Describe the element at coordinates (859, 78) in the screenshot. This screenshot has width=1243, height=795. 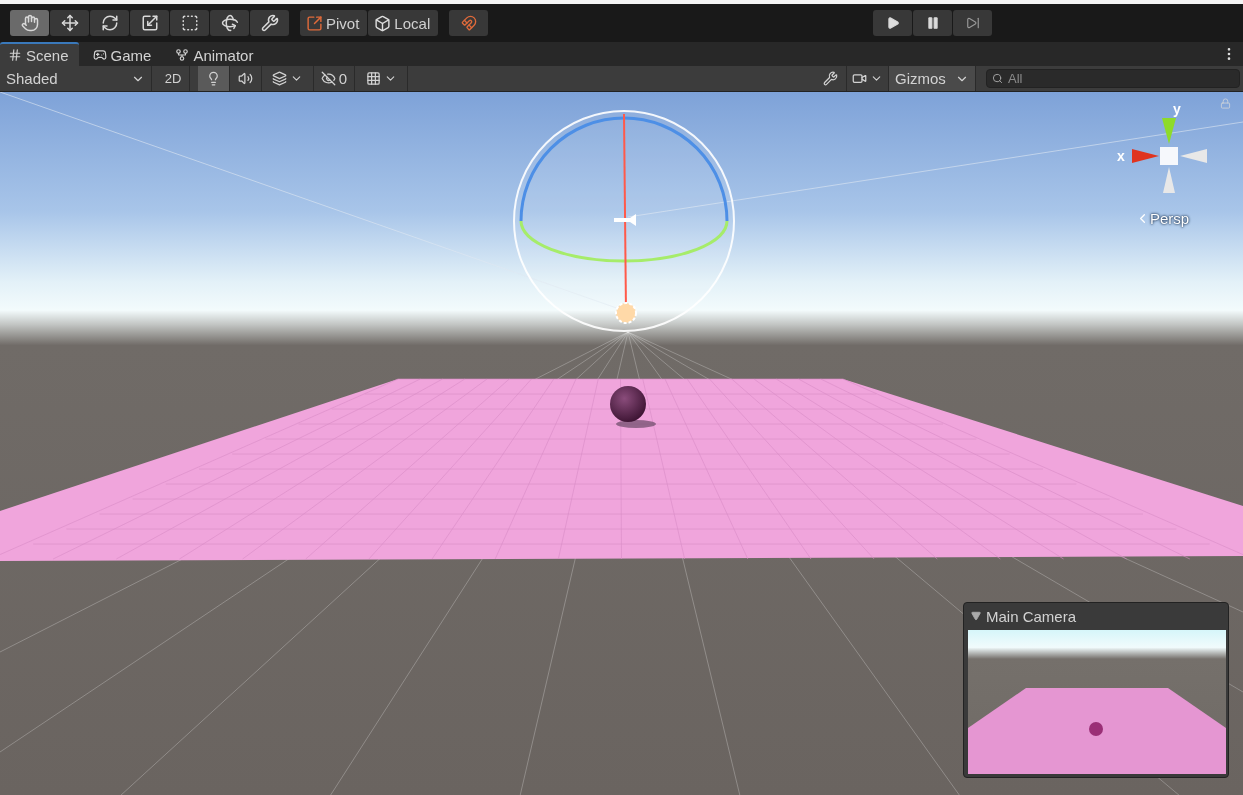
I see `video-camera-icon` at that location.